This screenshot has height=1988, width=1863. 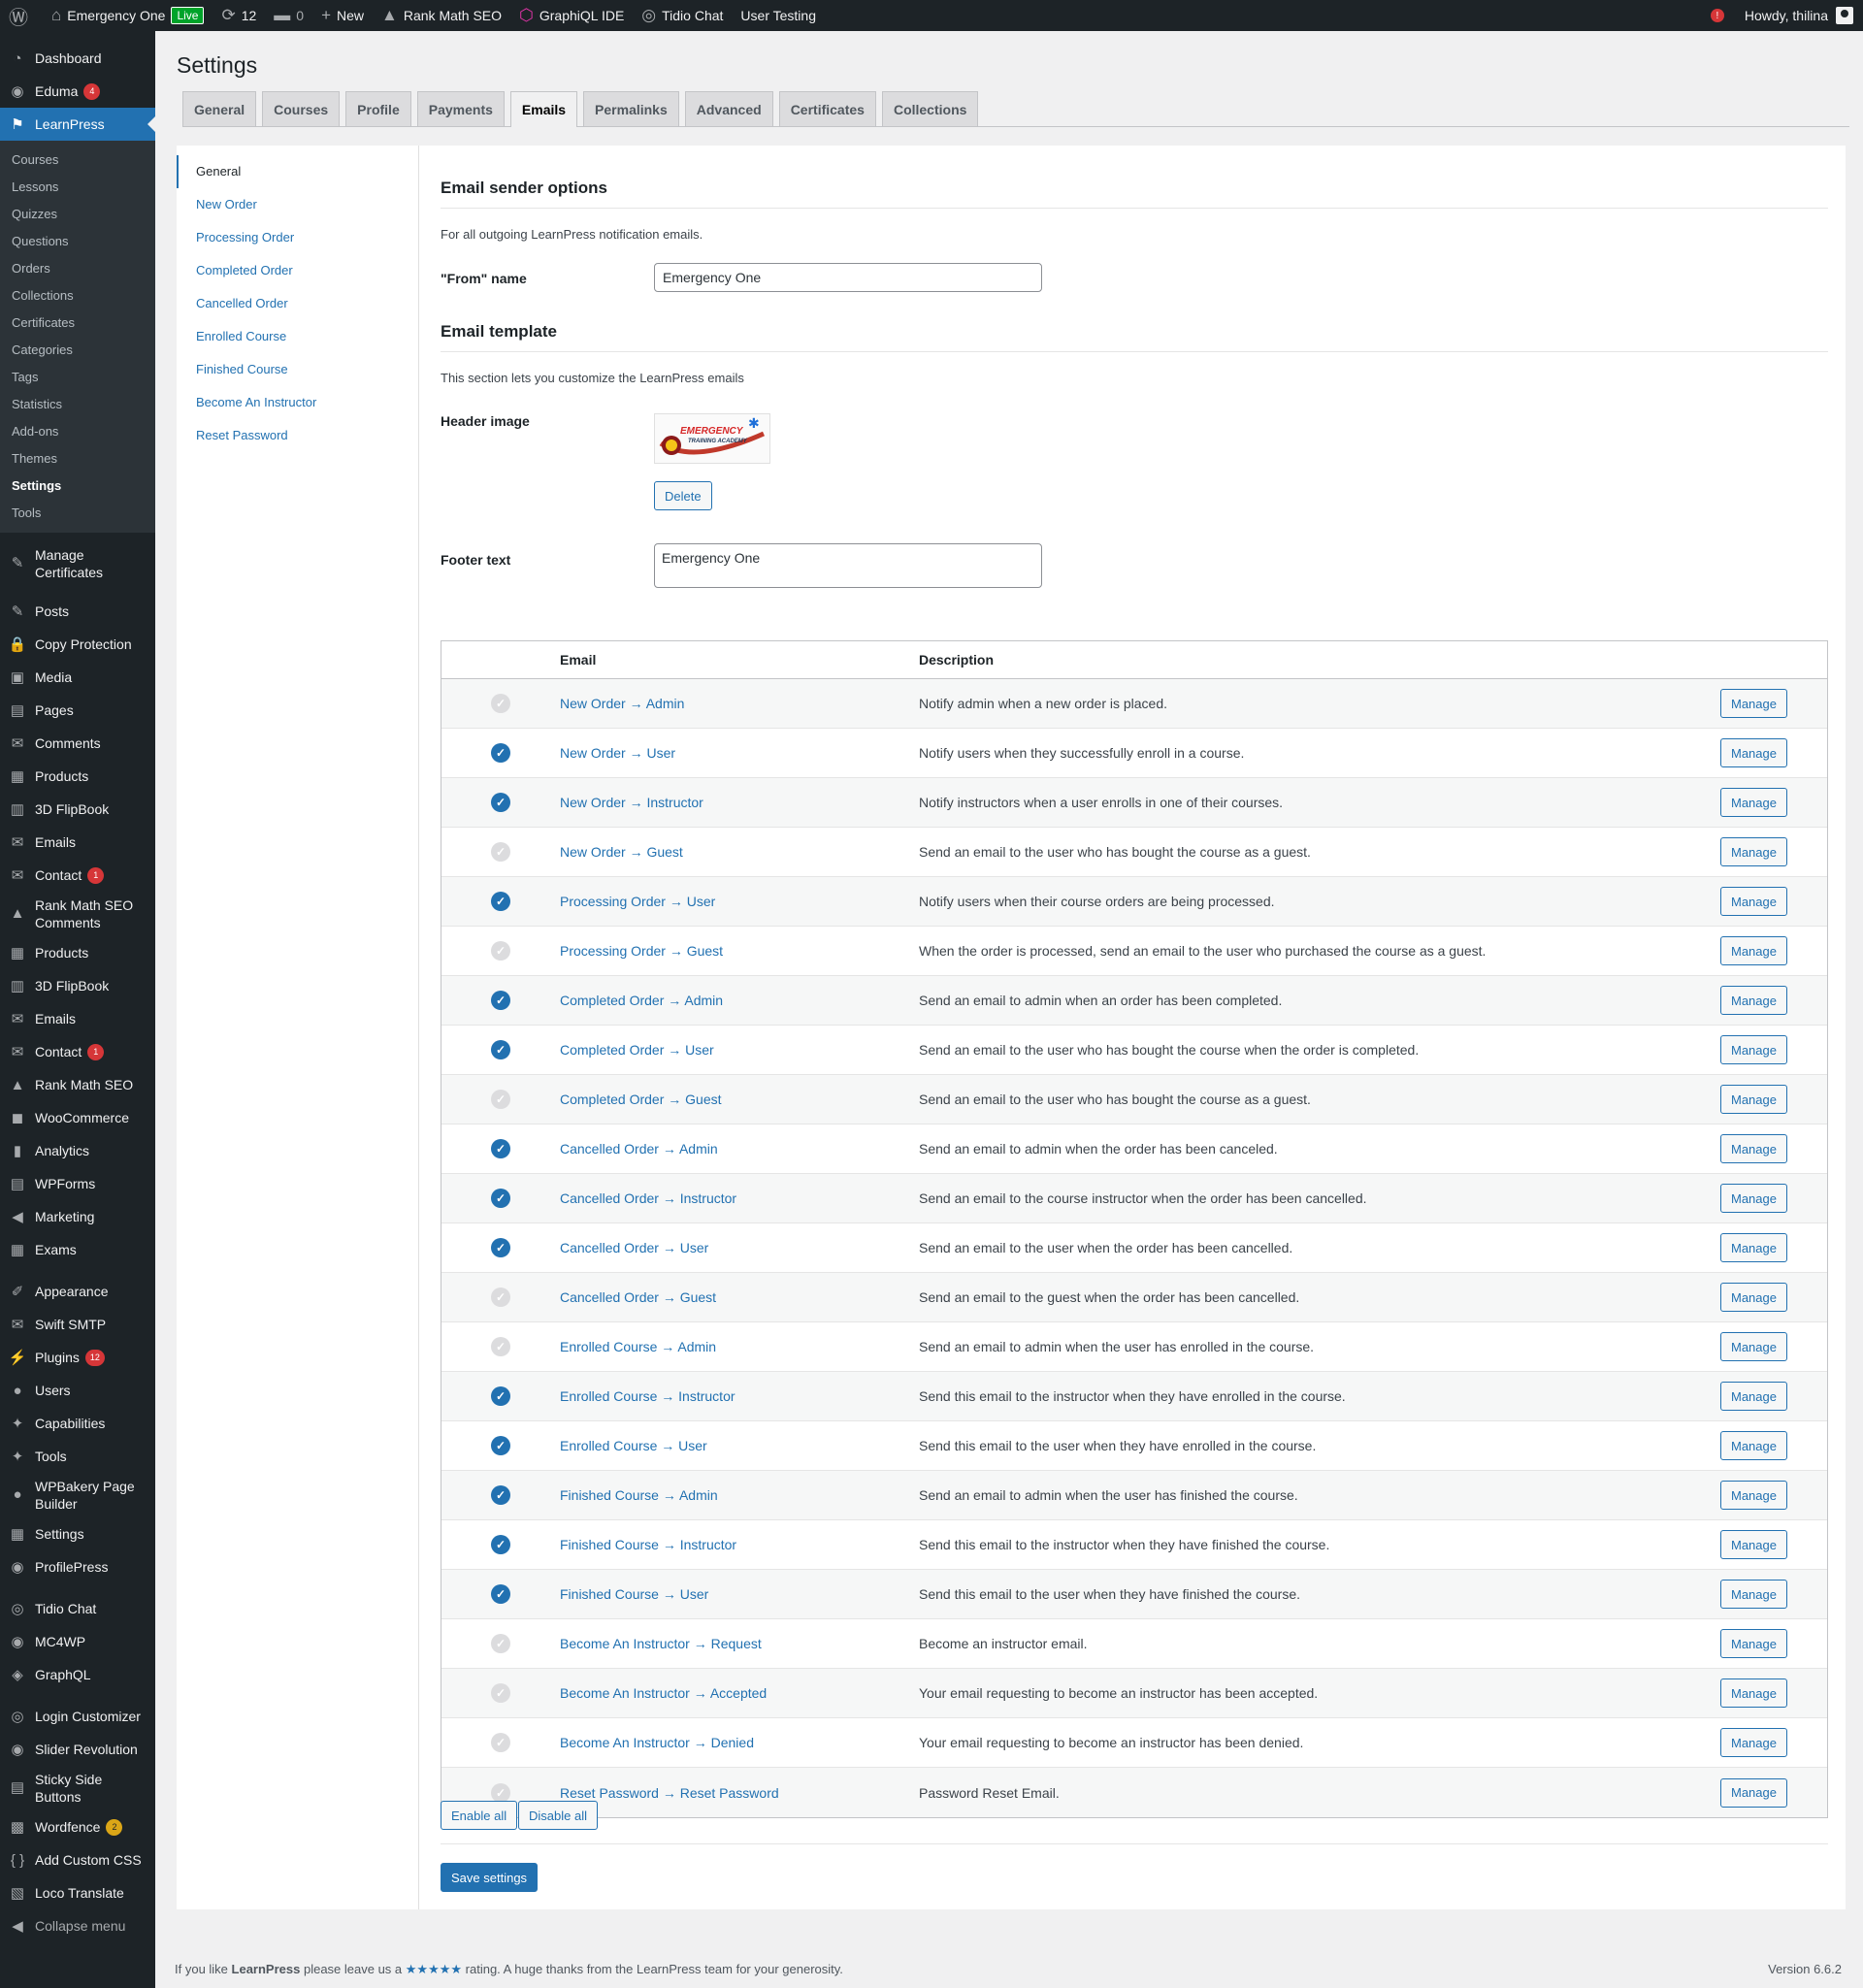 What do you see at coordinates (77, 1495) in the screenshot?
I see `sidebar-item-wpbakery-page-builder: ● WPBakery Page Builder` at bounding box center [77, 1495].